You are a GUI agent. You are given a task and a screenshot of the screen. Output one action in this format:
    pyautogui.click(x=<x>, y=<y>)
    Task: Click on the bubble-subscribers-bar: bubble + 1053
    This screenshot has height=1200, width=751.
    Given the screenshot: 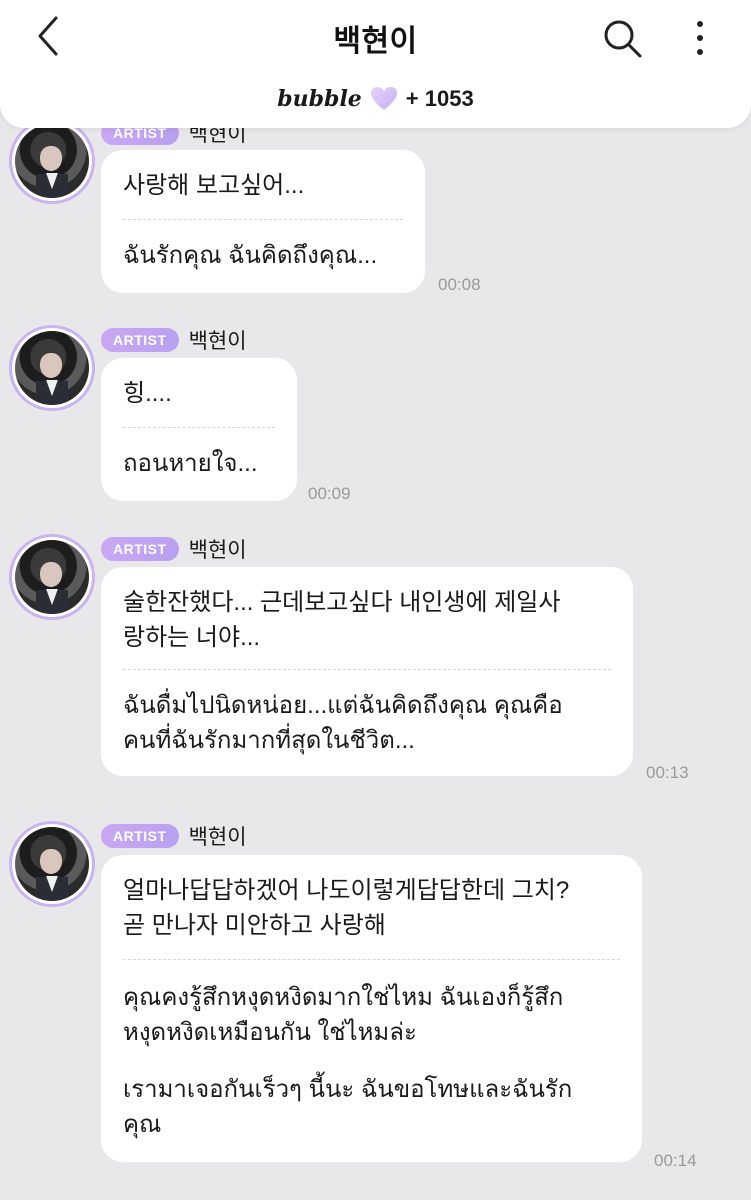 What is the action you would take?
    pyautogui.click(x=375, y=99)
    